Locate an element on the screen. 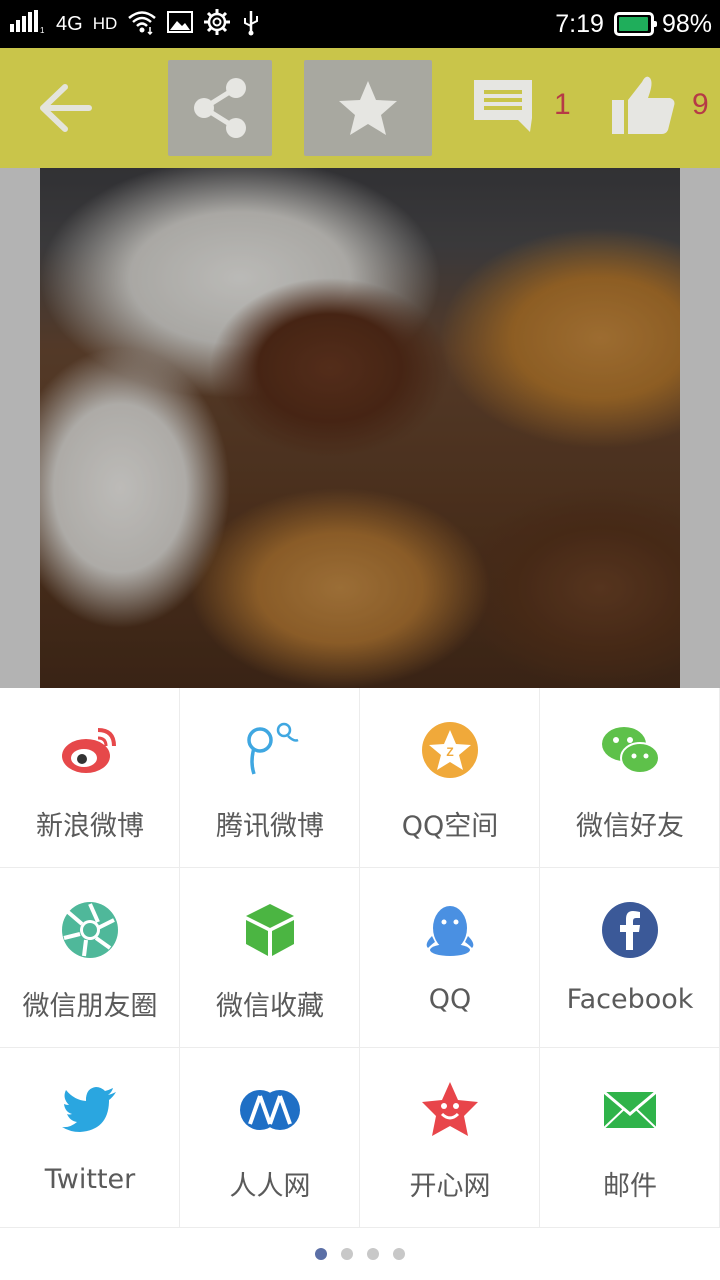  share-option-renren: 人人网 is located at coordinates (270, 1138).